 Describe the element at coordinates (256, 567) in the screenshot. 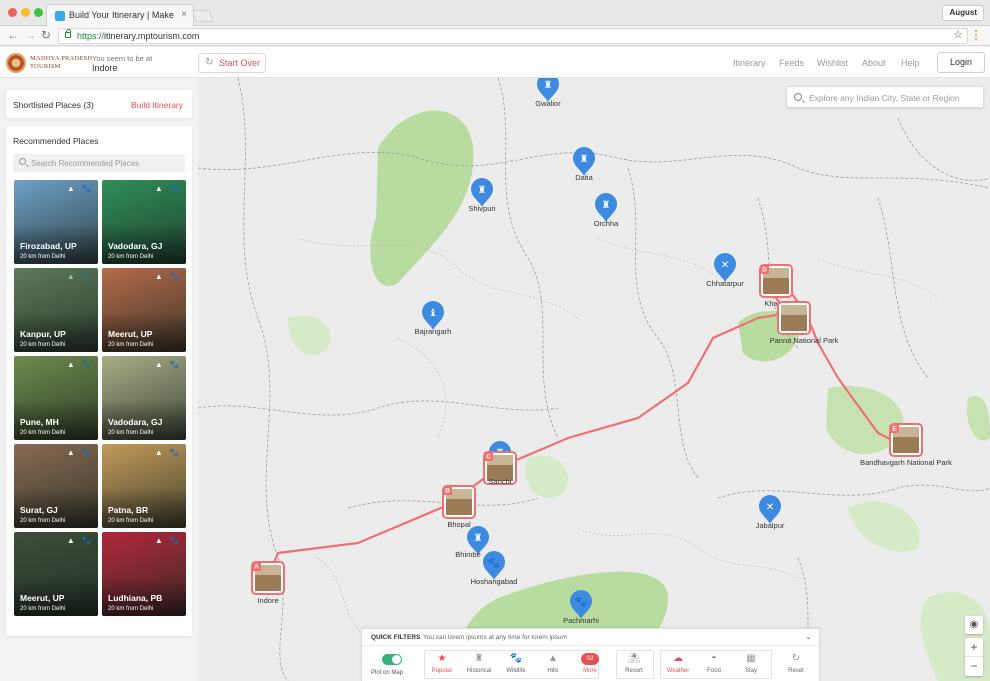

I see `stop-letter: A` at that location.